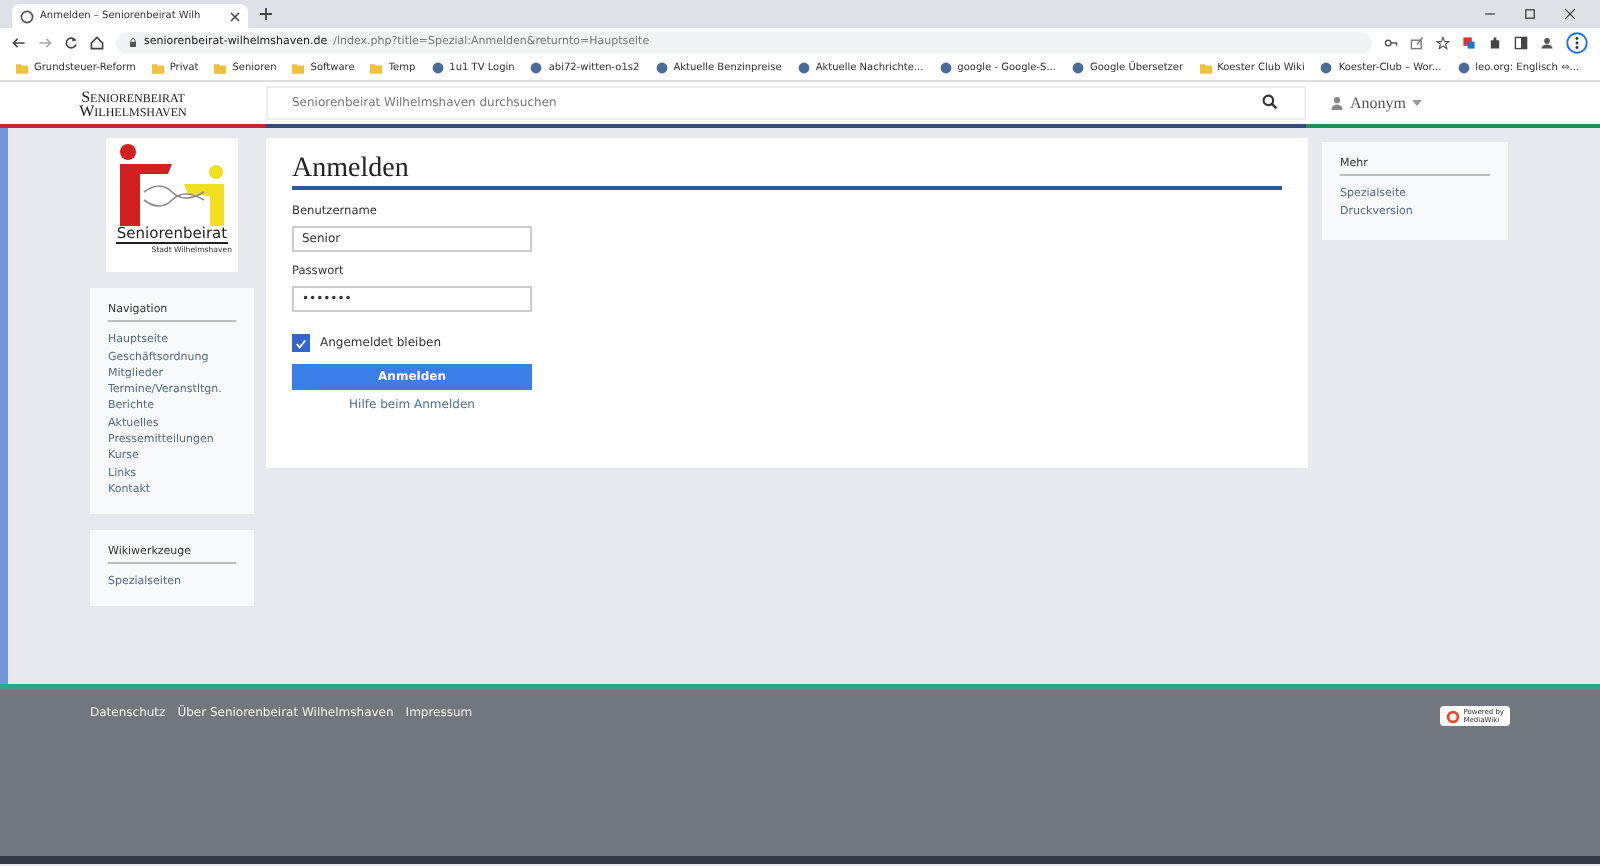 The height and width of the screenshot is (866, 1600). What do you see at coordinates (19, 42) in the screenshot?
I see `back-icon` at bounding box center [19, 42].